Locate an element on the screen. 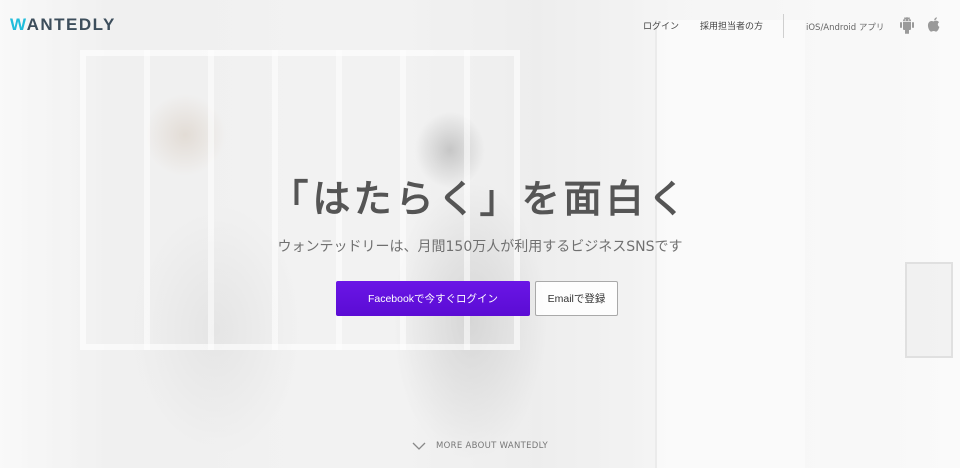 This screenshot has width=960, height=468. logo-rest: ANTEDLY is located at coordinates (71, 24).